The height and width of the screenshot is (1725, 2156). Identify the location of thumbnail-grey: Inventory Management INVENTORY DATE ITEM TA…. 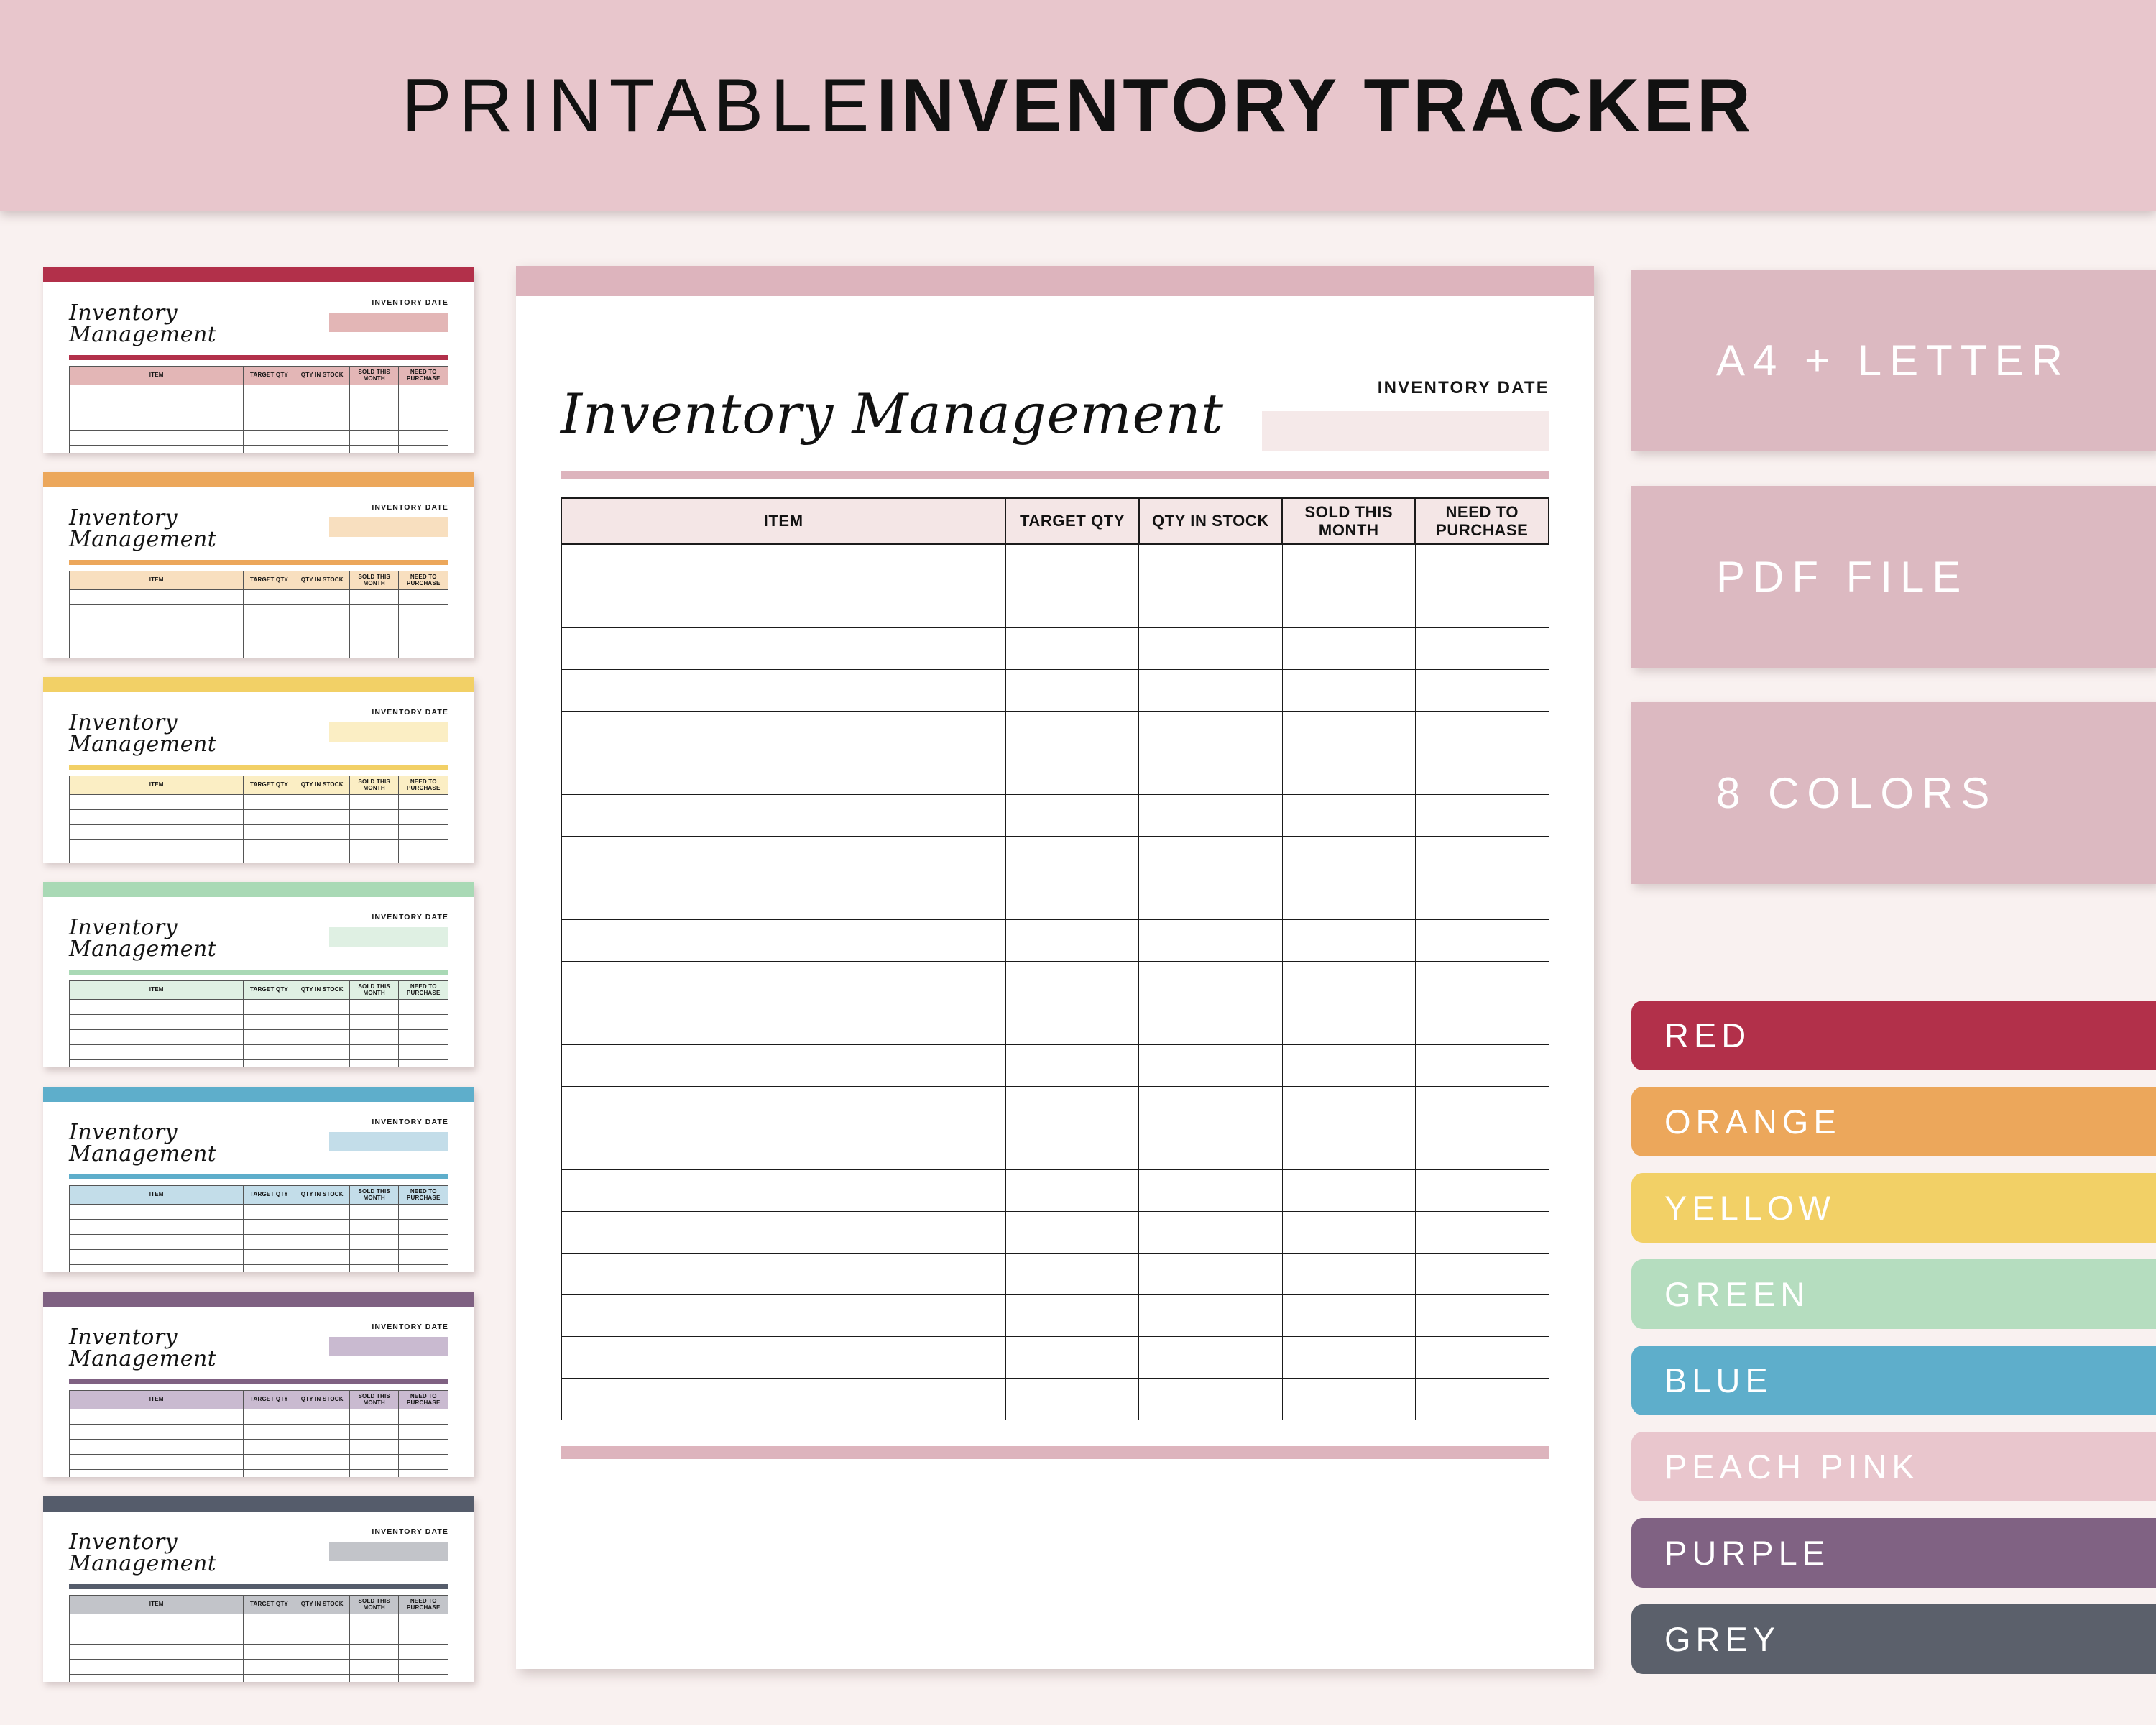
(258, 1589).